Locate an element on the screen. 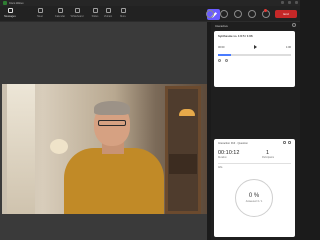 This screenshot has height=240, width=320. speaker-hair is located at coordinates (112, 108).